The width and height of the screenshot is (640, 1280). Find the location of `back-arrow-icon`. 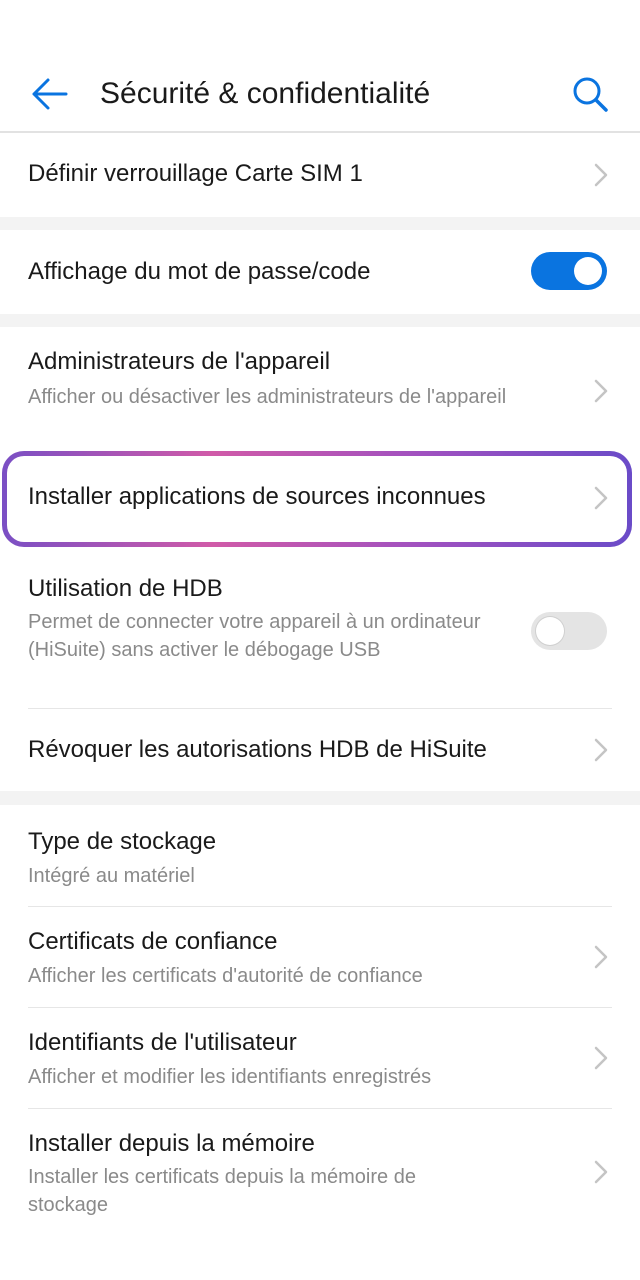

back-arrow-icon is located at coordinates (49, 94).